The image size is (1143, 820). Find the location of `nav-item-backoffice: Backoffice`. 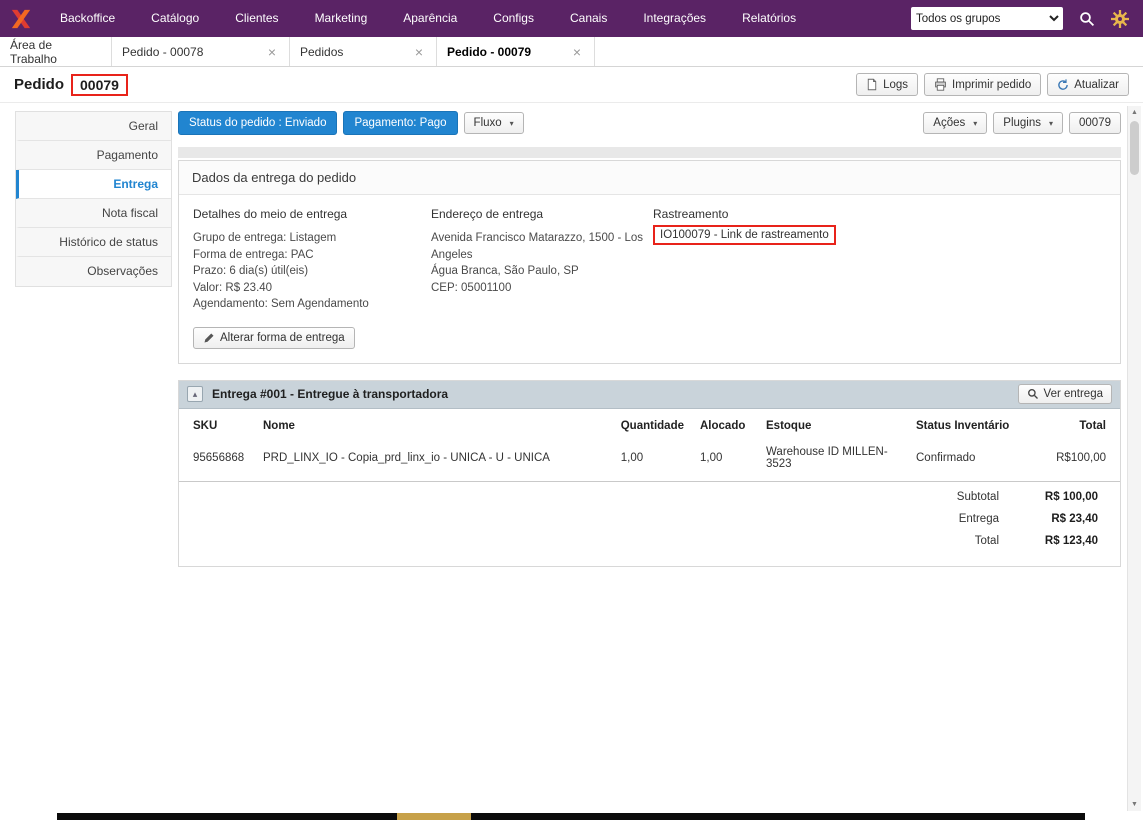

nav-item-backoffice: Backoffice is located at coordinates (87, 18).